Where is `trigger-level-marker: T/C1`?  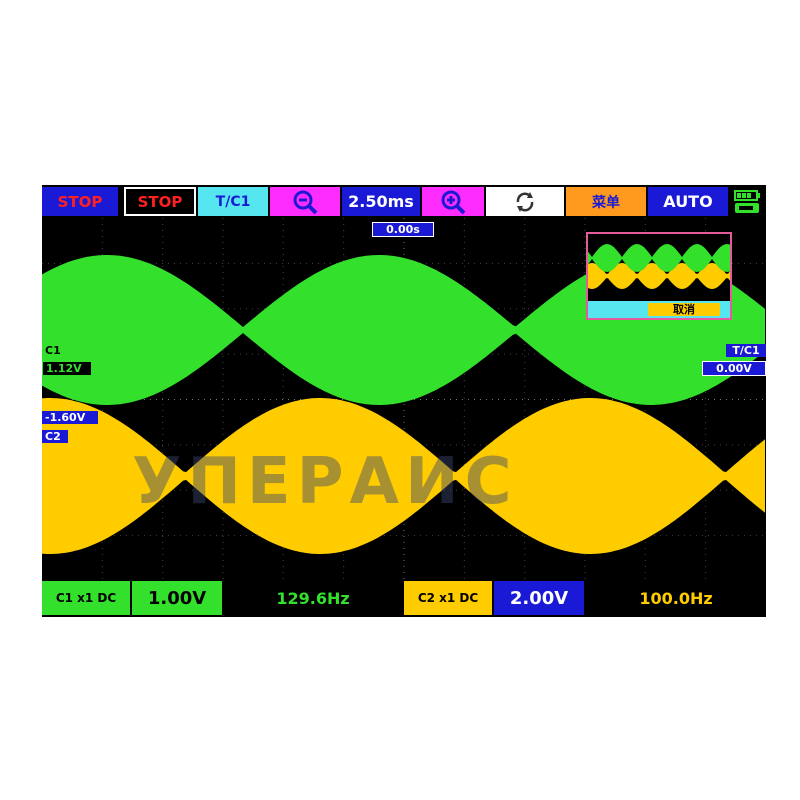 trigger-level-marker: T/C1 is located at coordinates (746, 350).